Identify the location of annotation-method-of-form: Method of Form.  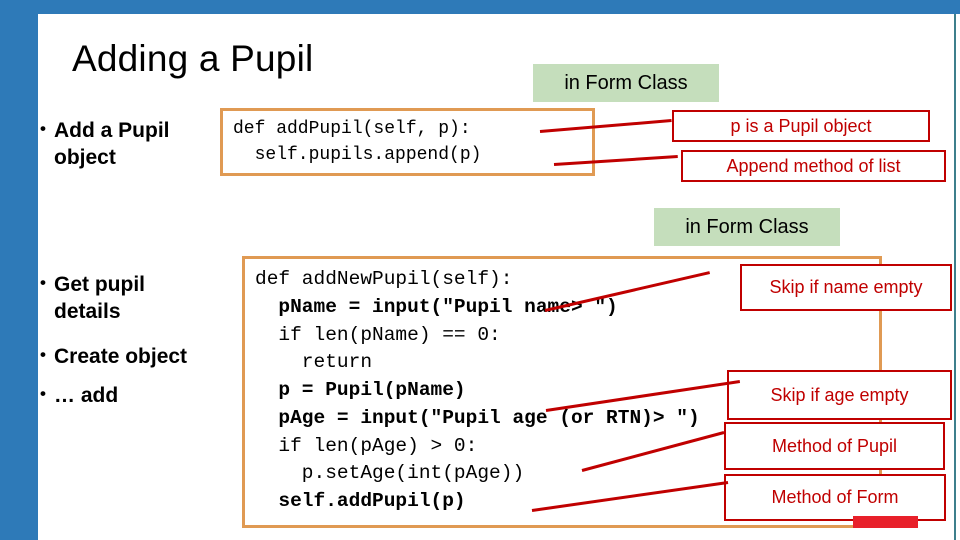
(835, 497).